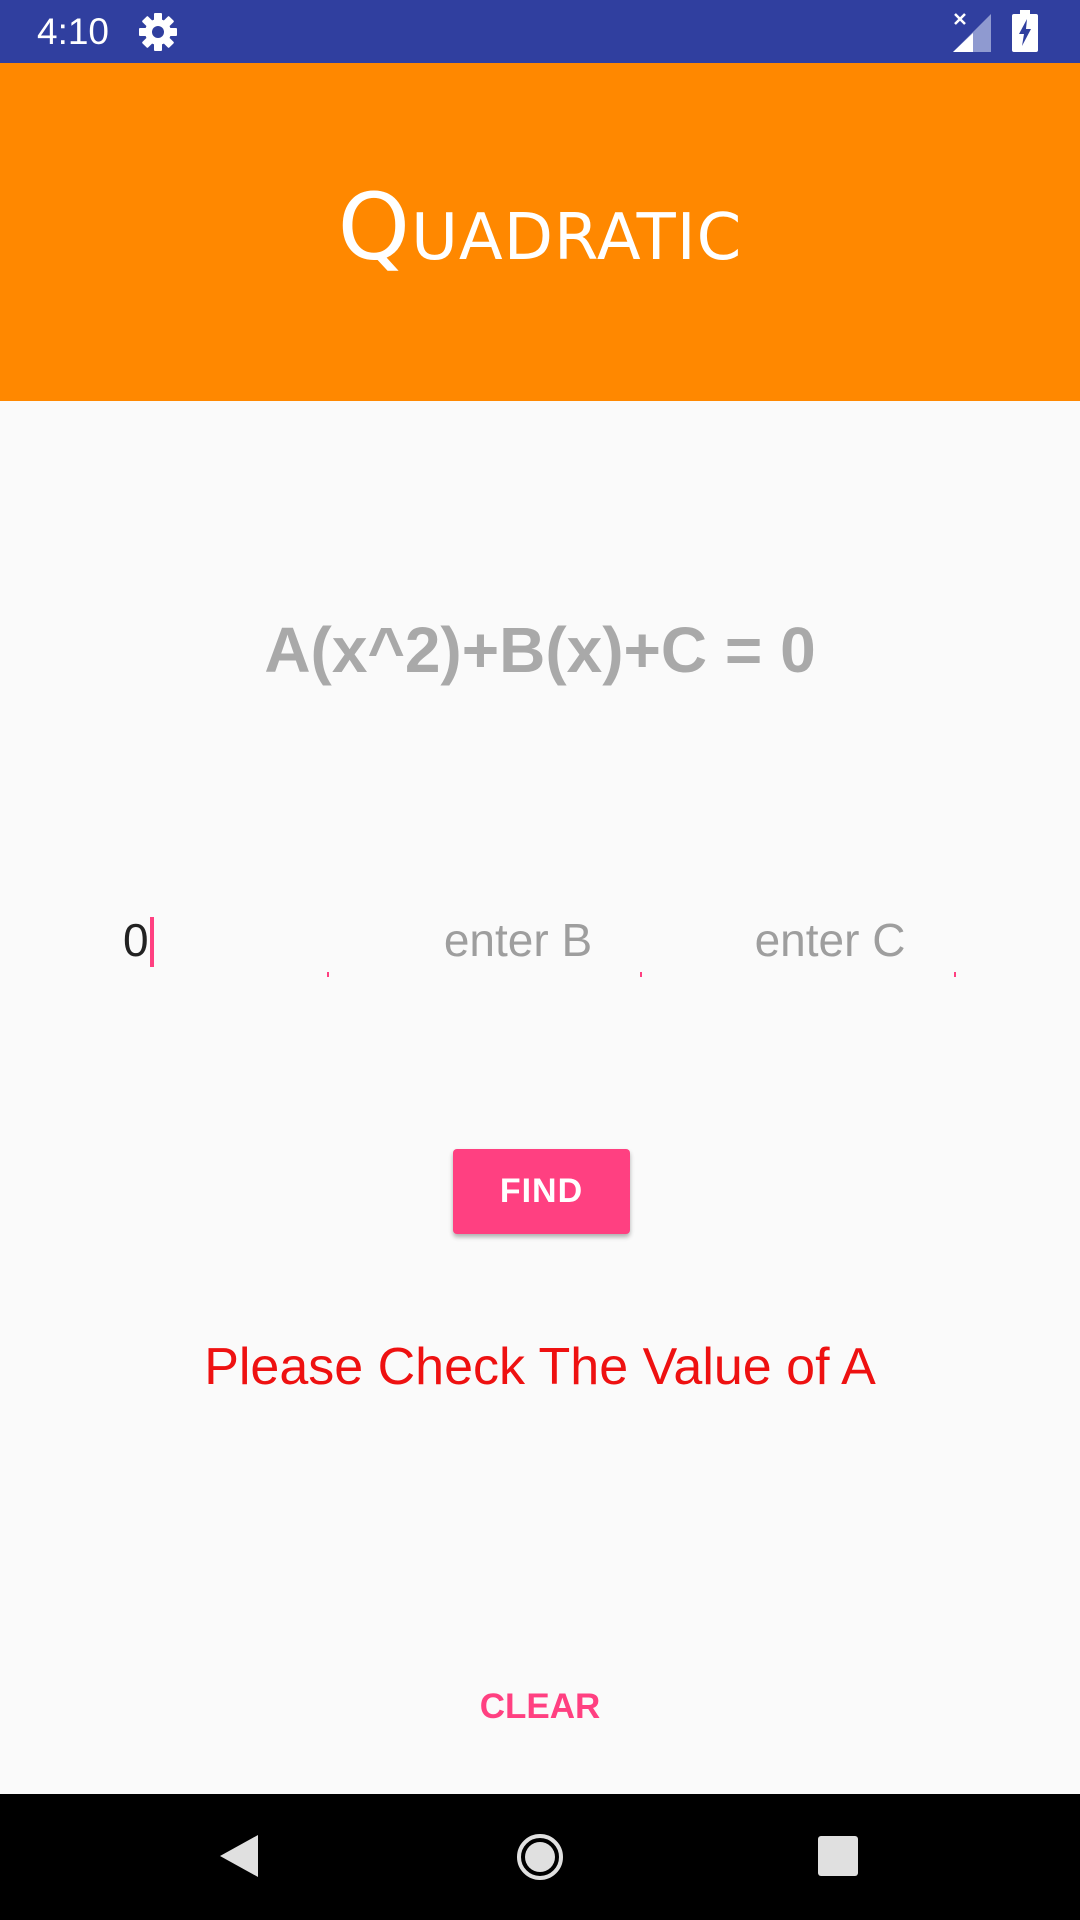 Image resolution: width=1080 pixels, height=1920 pixels. Describe the element at coordinates (152, 942) in the screenshot. I see `text-cursor` at that location.